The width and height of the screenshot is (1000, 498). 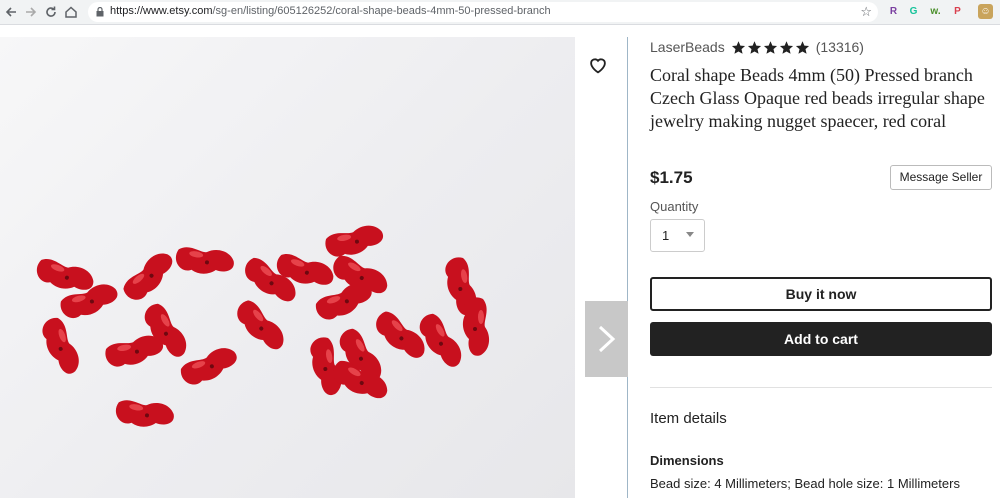 What do you see at coordinates (821, 294) in the screenshot?
I see `buy-it-now-button: Buy it now` at bounding box center [821, 294].